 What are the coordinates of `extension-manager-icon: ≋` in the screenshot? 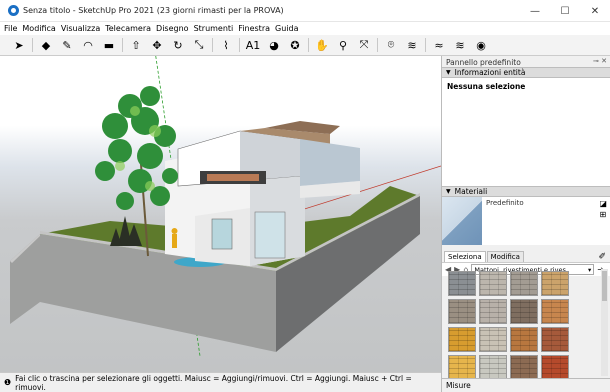 It's located at (460, 45).